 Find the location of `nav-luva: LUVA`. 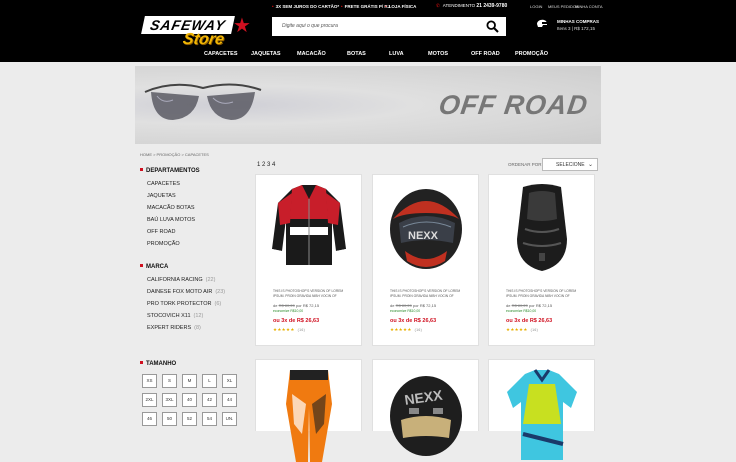

nav-luva: LUVA is located at coordinates (396, 54).